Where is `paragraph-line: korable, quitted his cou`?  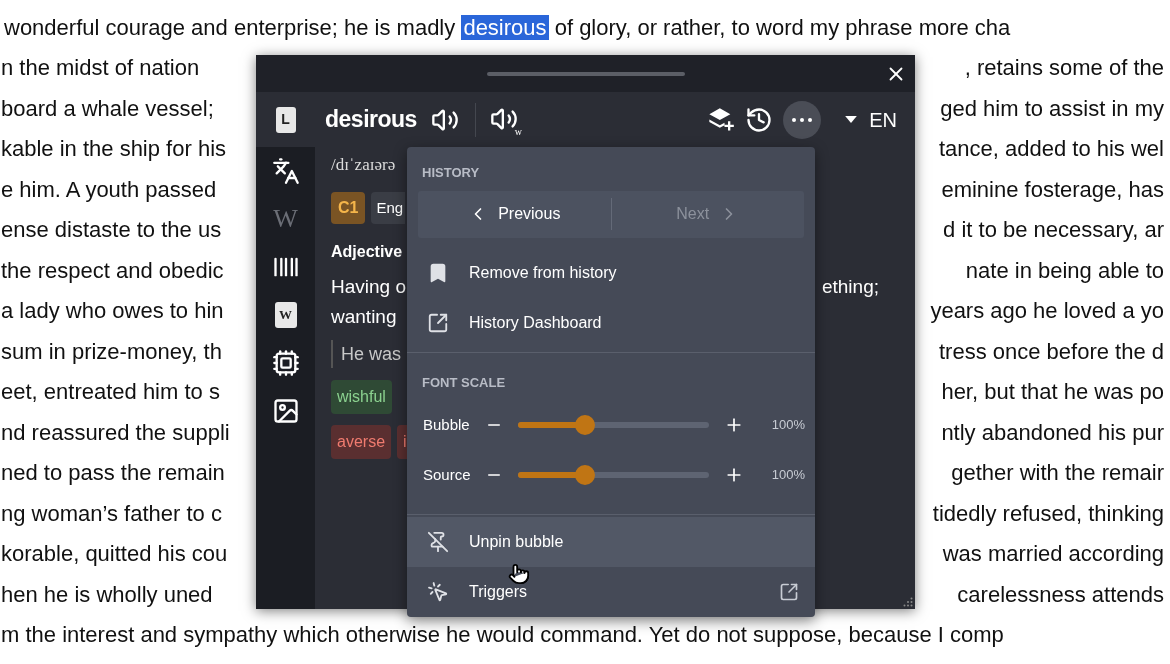
paragraph-line: korable, quitted his cou is located at coordinates (114, 554).